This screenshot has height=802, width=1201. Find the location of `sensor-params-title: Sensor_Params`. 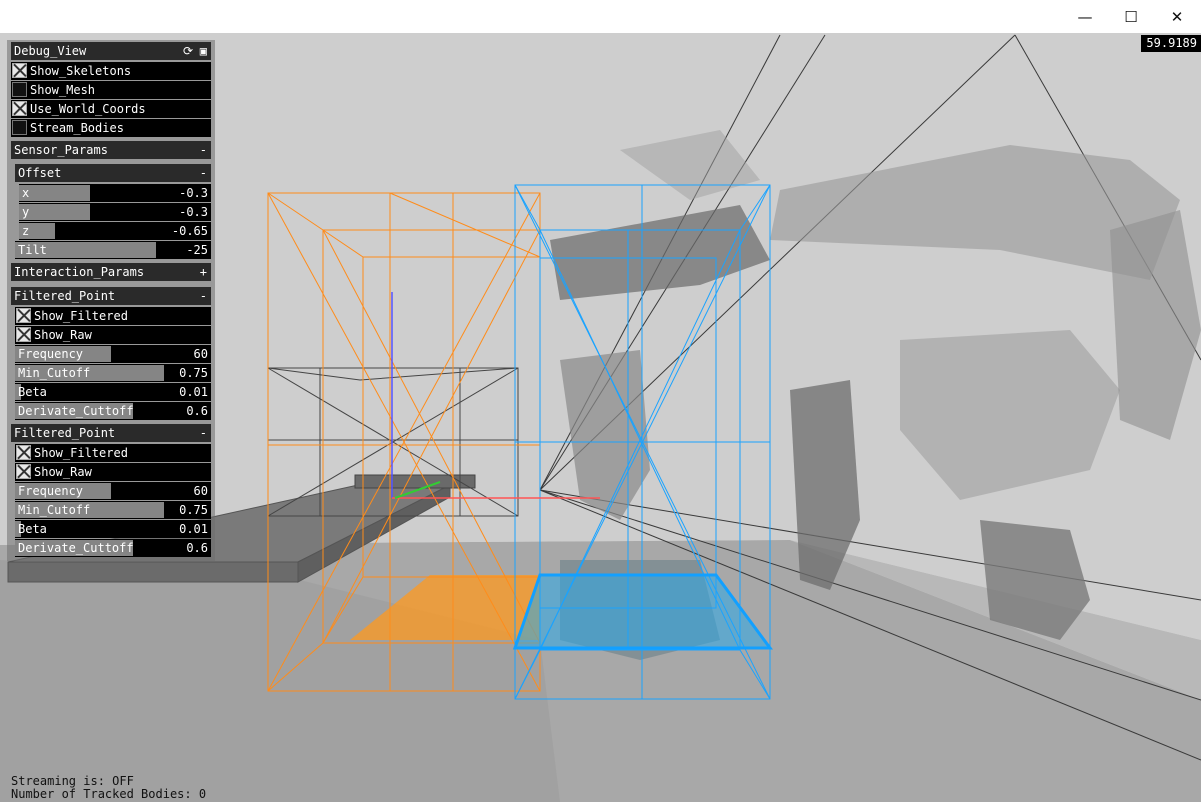

sensor-params-title: Sensor_Params is located at coordinates (61, 150).